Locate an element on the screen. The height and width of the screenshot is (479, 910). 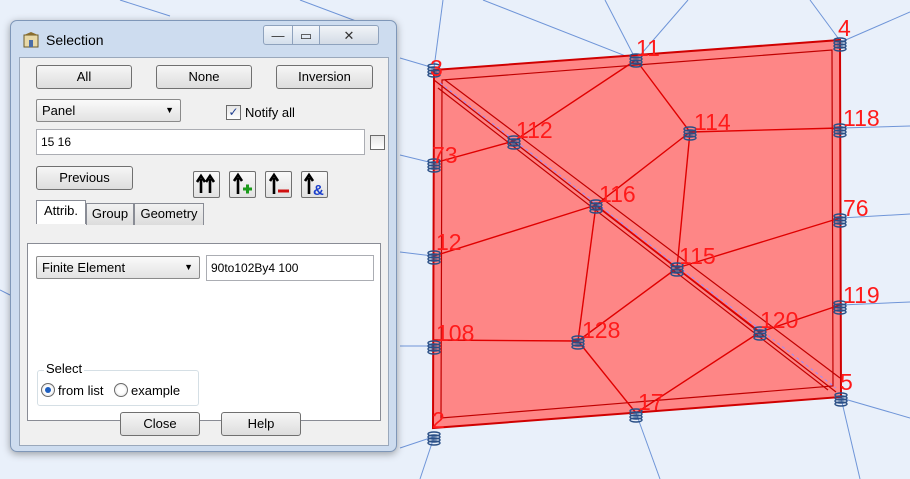
notify-all-label: Notify all is located at coordinates (270, 112).